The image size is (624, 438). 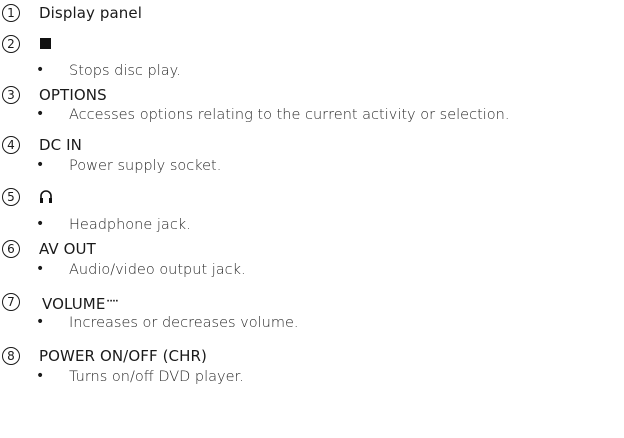 What do you see at coordinates (157, 270) in the screenshot?
I see `item-desc-av-out: Audio/video output jack.` at bounding box center [157, 270].